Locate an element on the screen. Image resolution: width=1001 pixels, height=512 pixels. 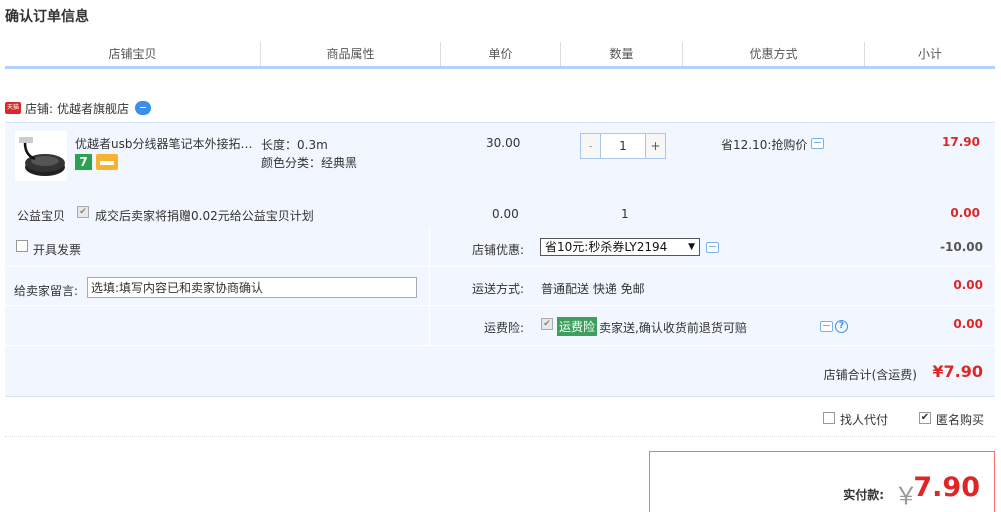
welfare-text: 成交后卖家将捐赠0.02元给公益宝贝计划 is located at coordinates (204, 216).